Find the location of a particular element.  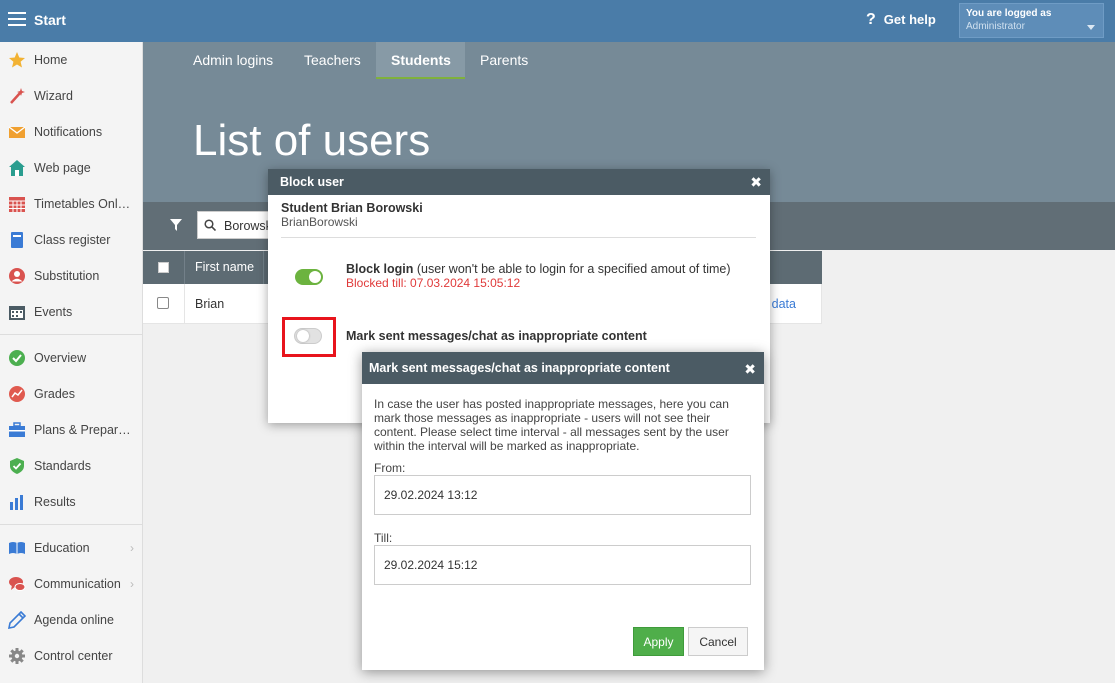

toggle-knob is located at coordinates (315, 277).